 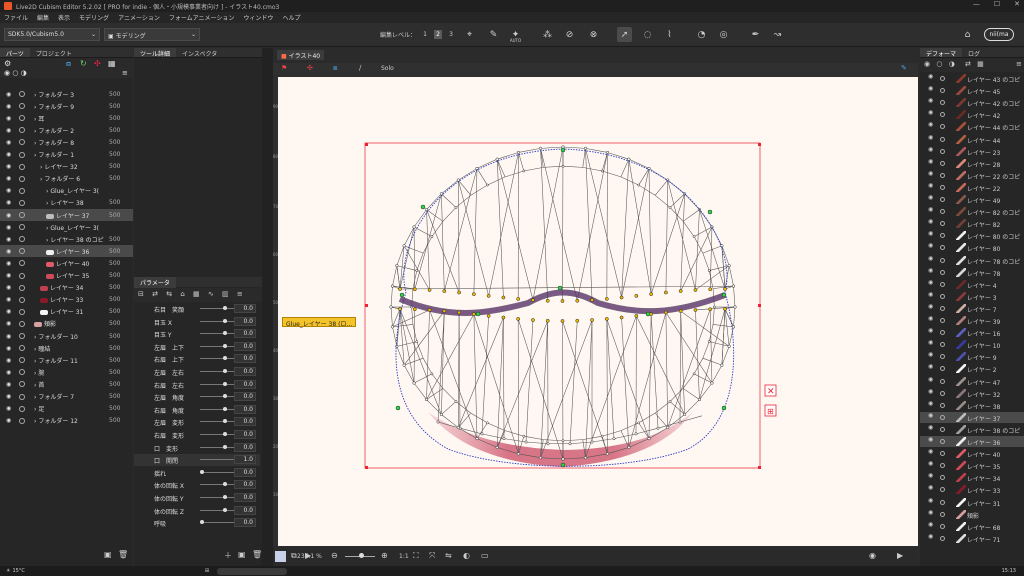 I want to click on view-deformer-icon: ⧈, so click(x=335, y=68).